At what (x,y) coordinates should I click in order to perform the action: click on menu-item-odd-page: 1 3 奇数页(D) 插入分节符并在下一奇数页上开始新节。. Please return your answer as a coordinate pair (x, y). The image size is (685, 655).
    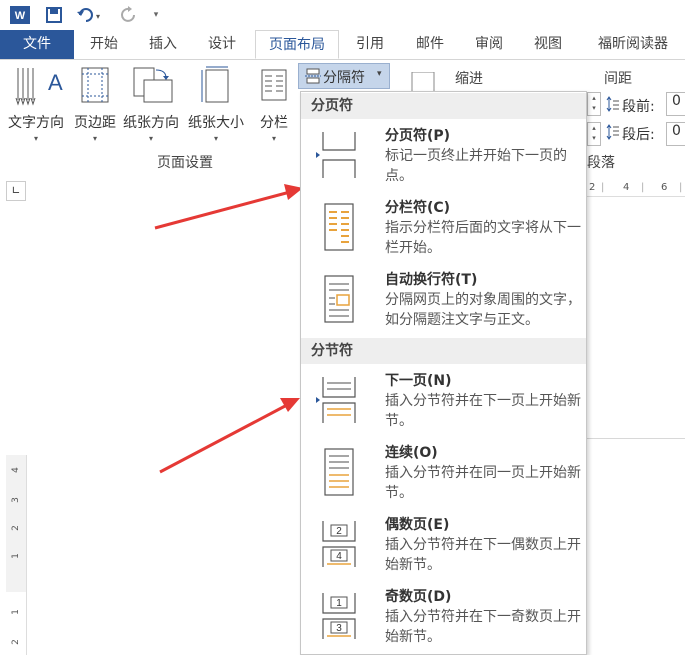
    Looking at the image, I should click on (443, 619).